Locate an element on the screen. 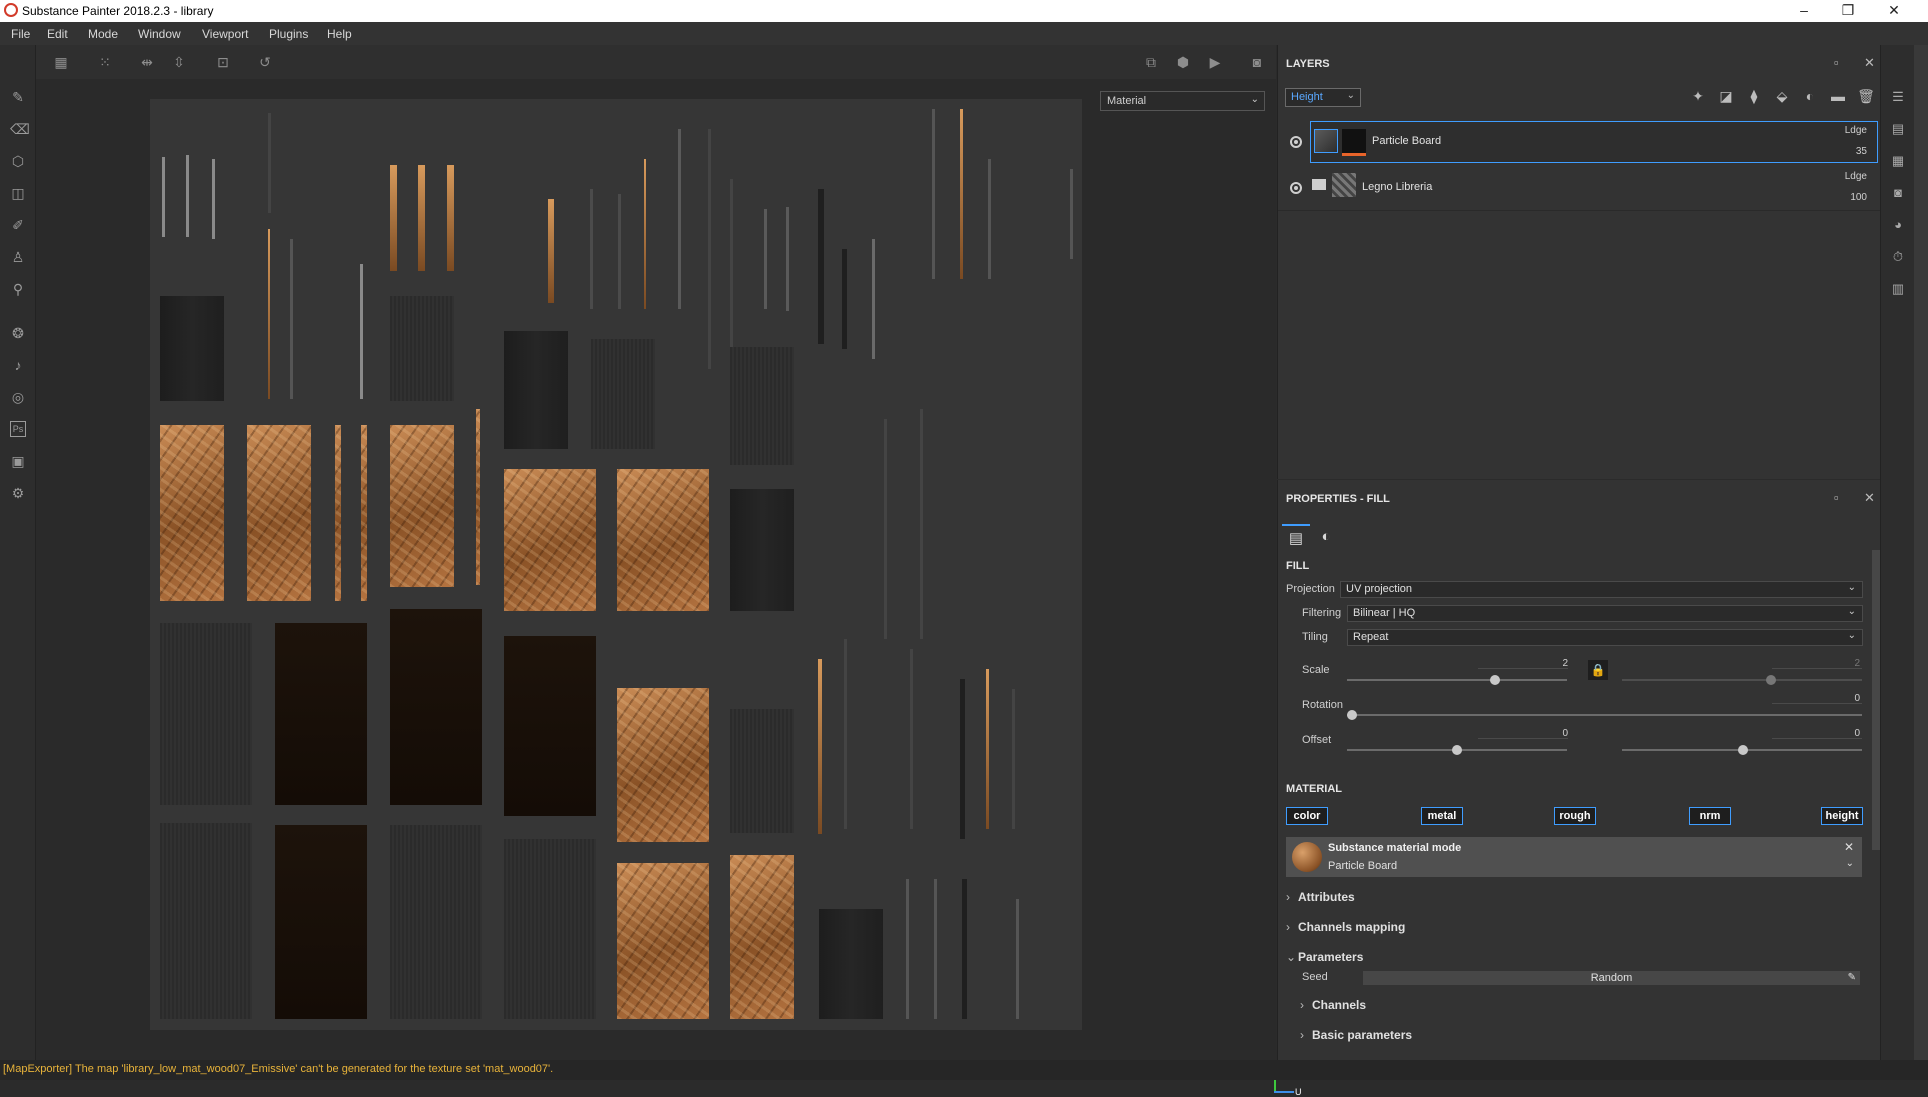 The height and width of the screenshot is (1097, 1928). offset-v-knob is located at coordinates (1743, 750).